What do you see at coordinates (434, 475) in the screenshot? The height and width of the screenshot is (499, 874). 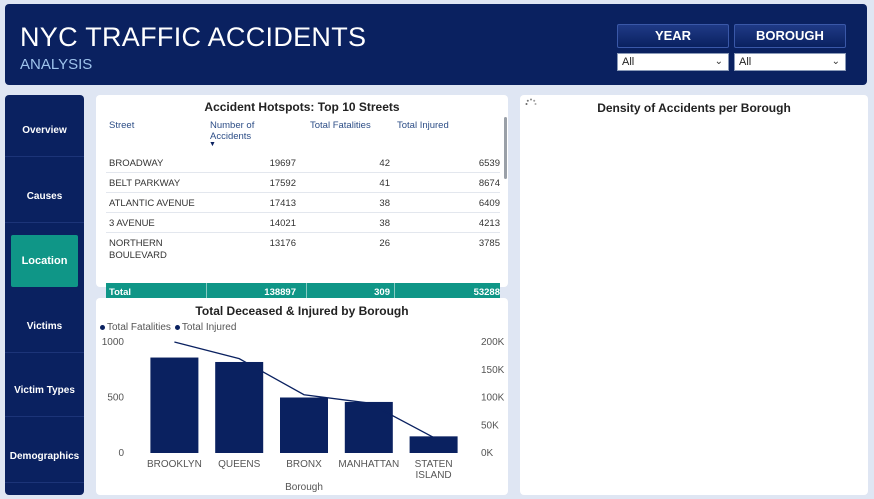 I see `x-tick-label: ISLAND` at bounding box center [434, 475].